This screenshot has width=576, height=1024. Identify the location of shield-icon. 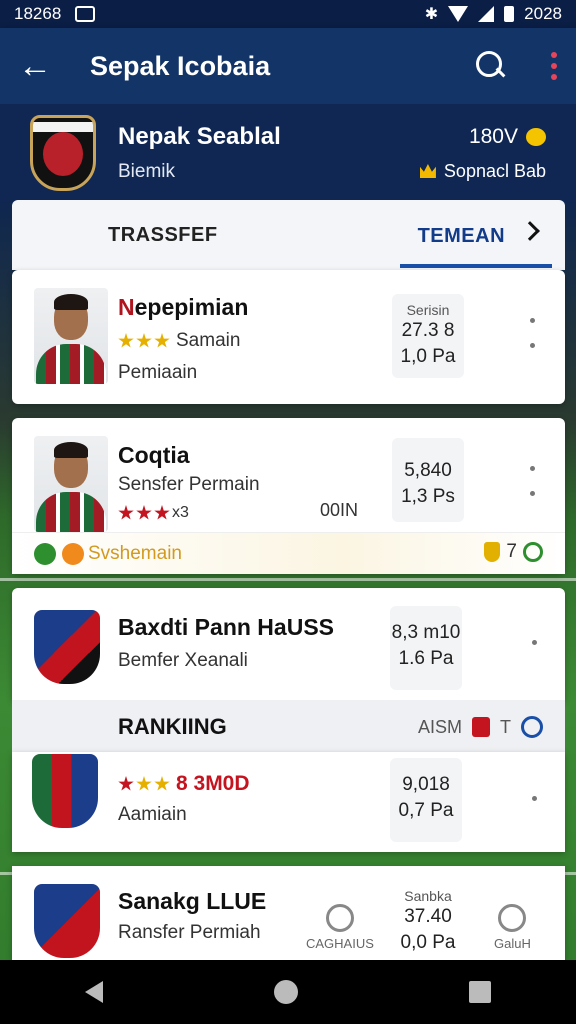
(492, 552).